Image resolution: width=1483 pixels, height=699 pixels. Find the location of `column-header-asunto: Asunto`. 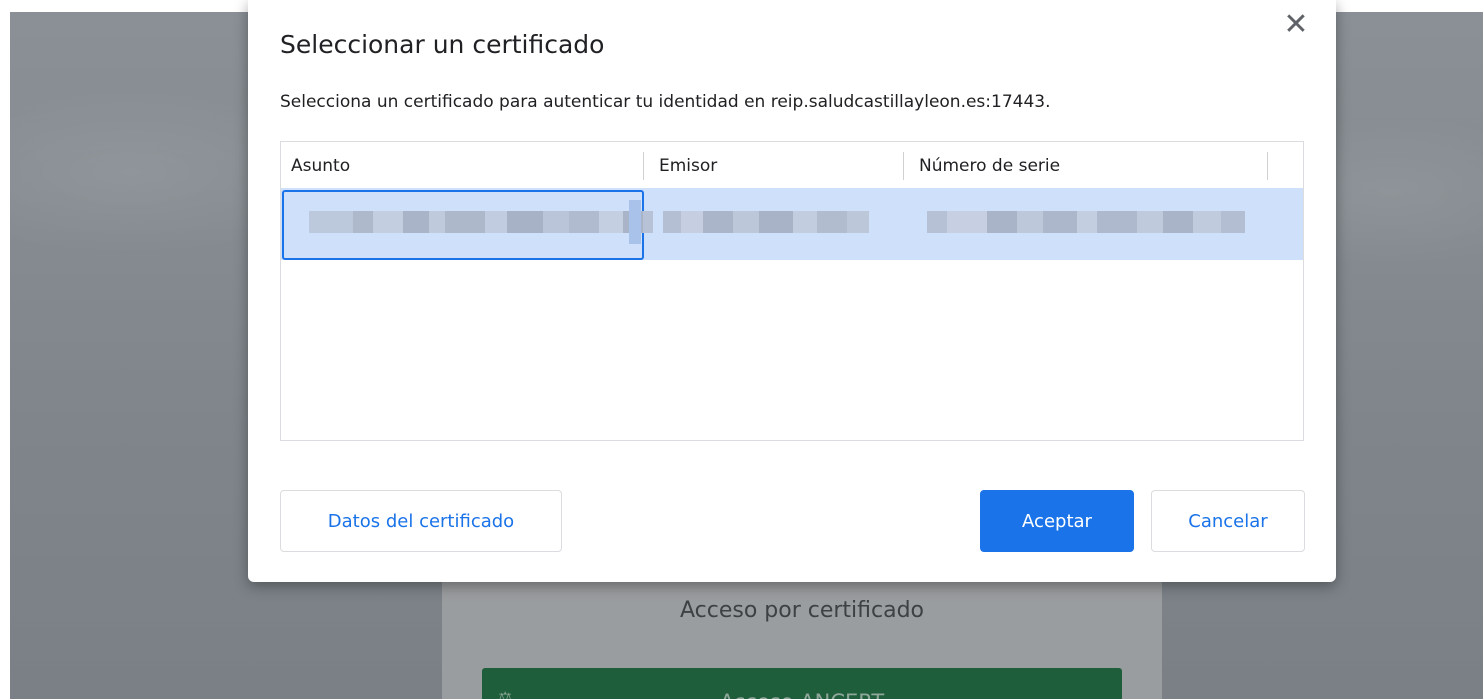

column-header-asunto: Asunto is located at coordinates (320, 165).